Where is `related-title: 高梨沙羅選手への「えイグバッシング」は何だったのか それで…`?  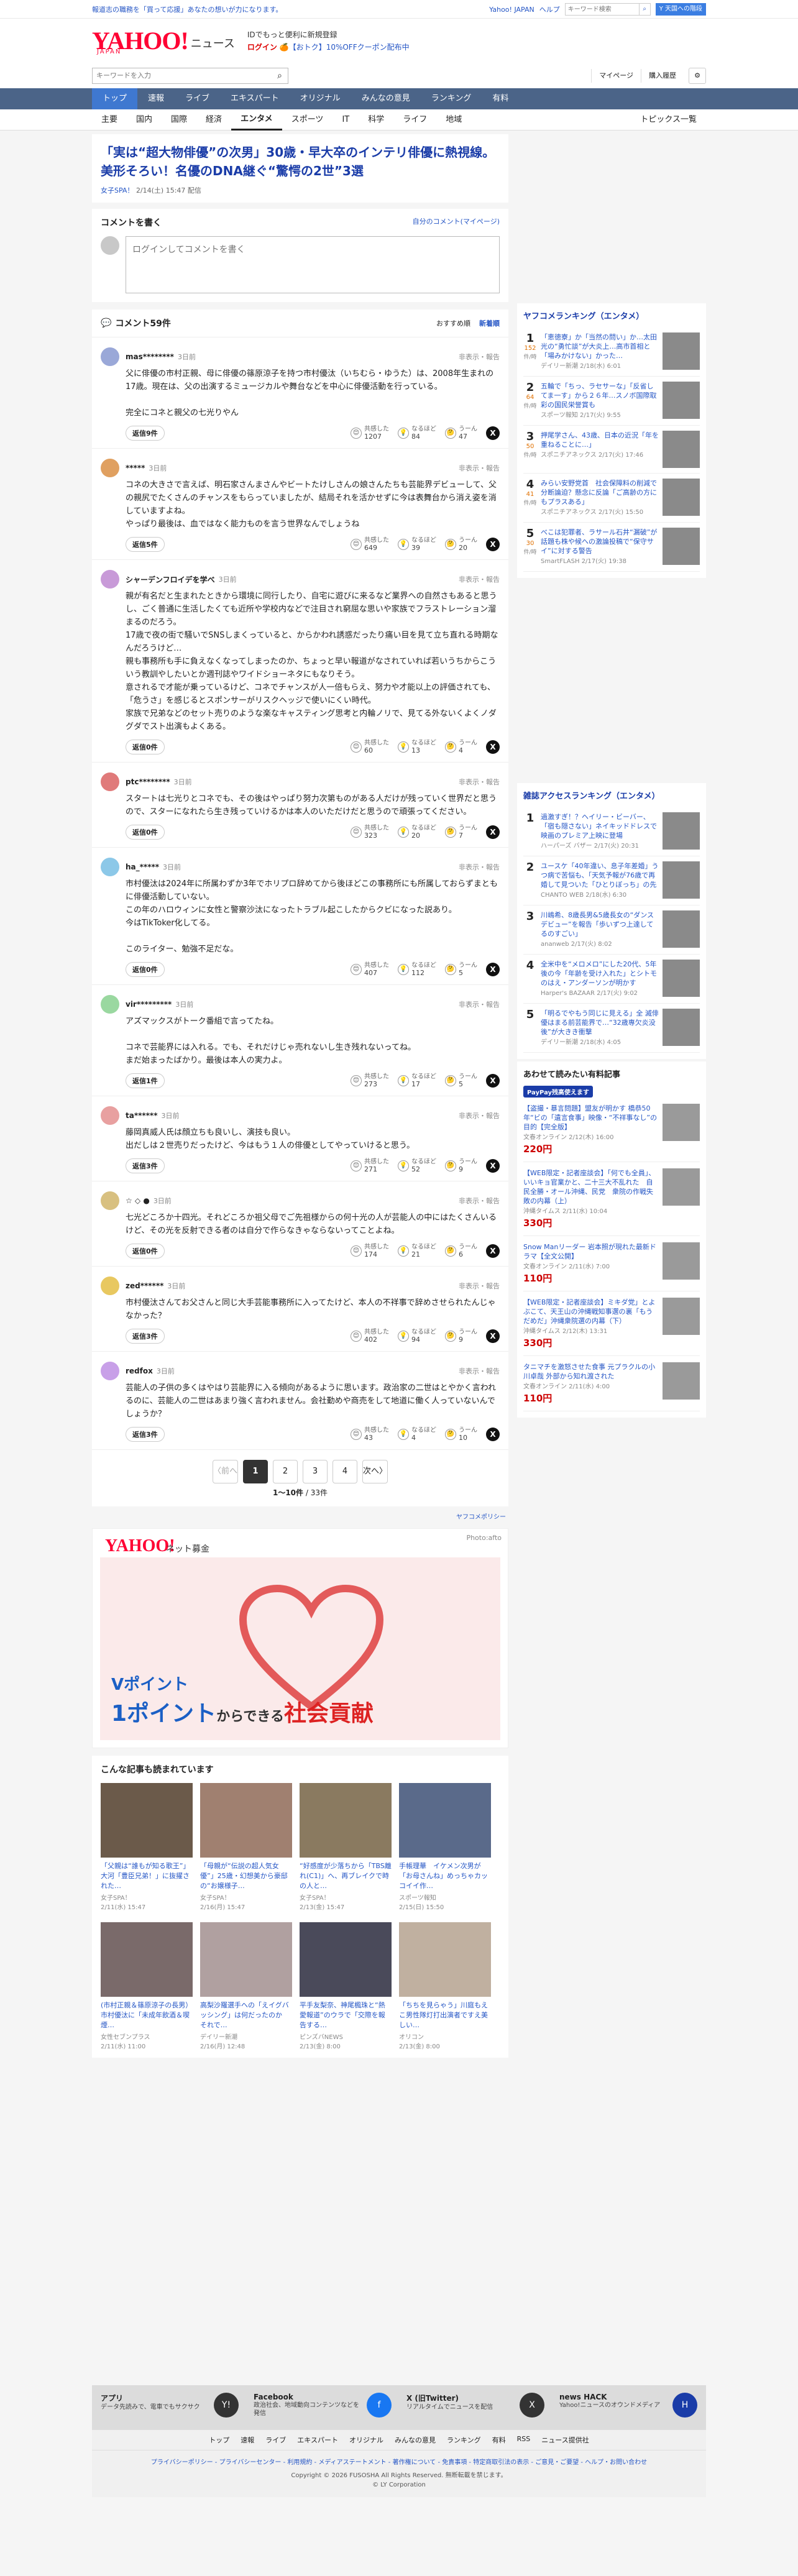
related-title: 高梨沙羅選手への「えイグバッシング」は何だったのか それで… is located at coordinates (246, 2015).